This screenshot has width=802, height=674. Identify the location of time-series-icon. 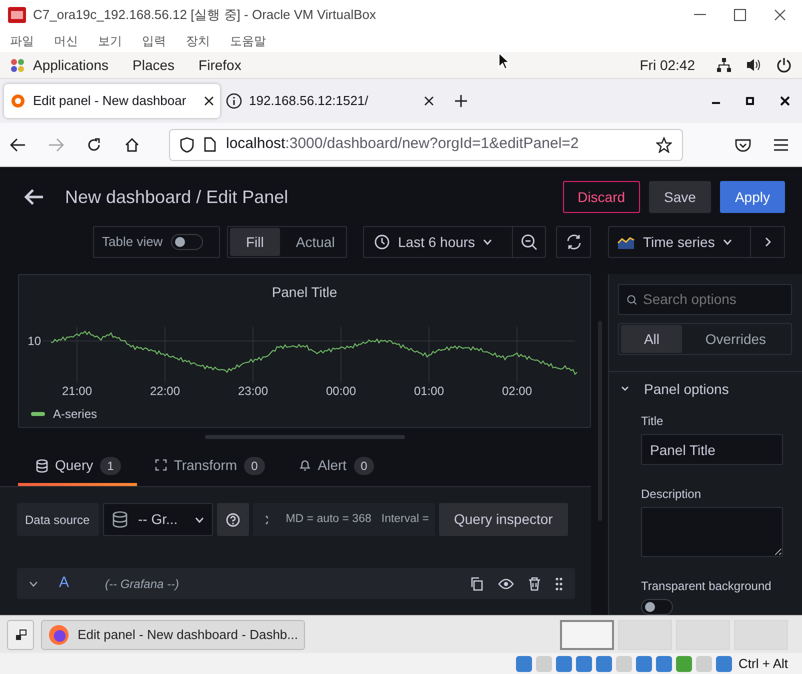
(626, 242).